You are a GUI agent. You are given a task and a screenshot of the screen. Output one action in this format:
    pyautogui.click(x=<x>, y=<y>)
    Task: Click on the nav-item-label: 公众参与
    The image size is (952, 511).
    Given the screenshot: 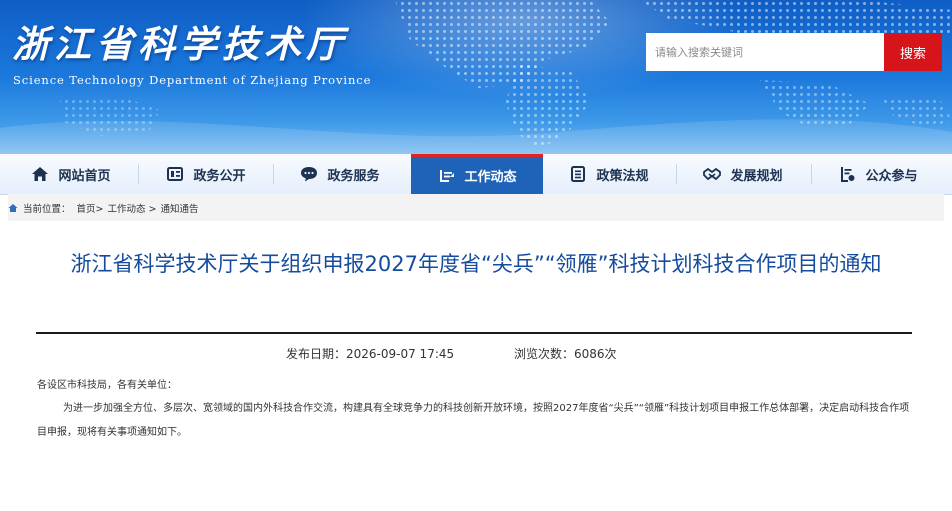 What is the action you would take?
    pyautogui.click(x=891, y=176)
    